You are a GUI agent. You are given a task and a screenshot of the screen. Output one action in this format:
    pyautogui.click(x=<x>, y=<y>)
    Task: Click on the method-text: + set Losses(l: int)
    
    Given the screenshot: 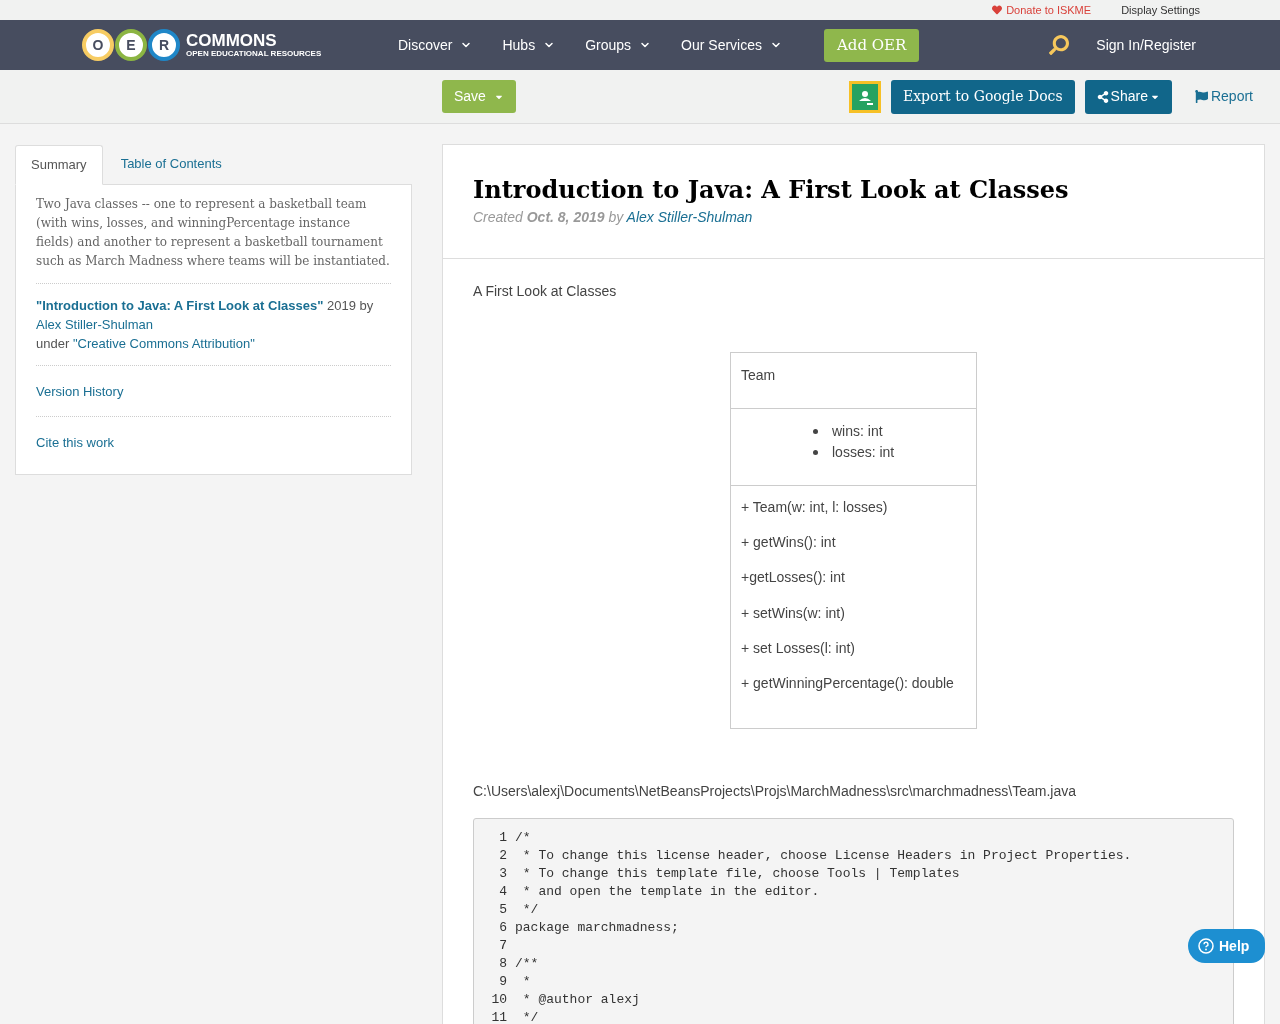 What is the action you would take?
    pyautogui.click(x=798, y=647)
    